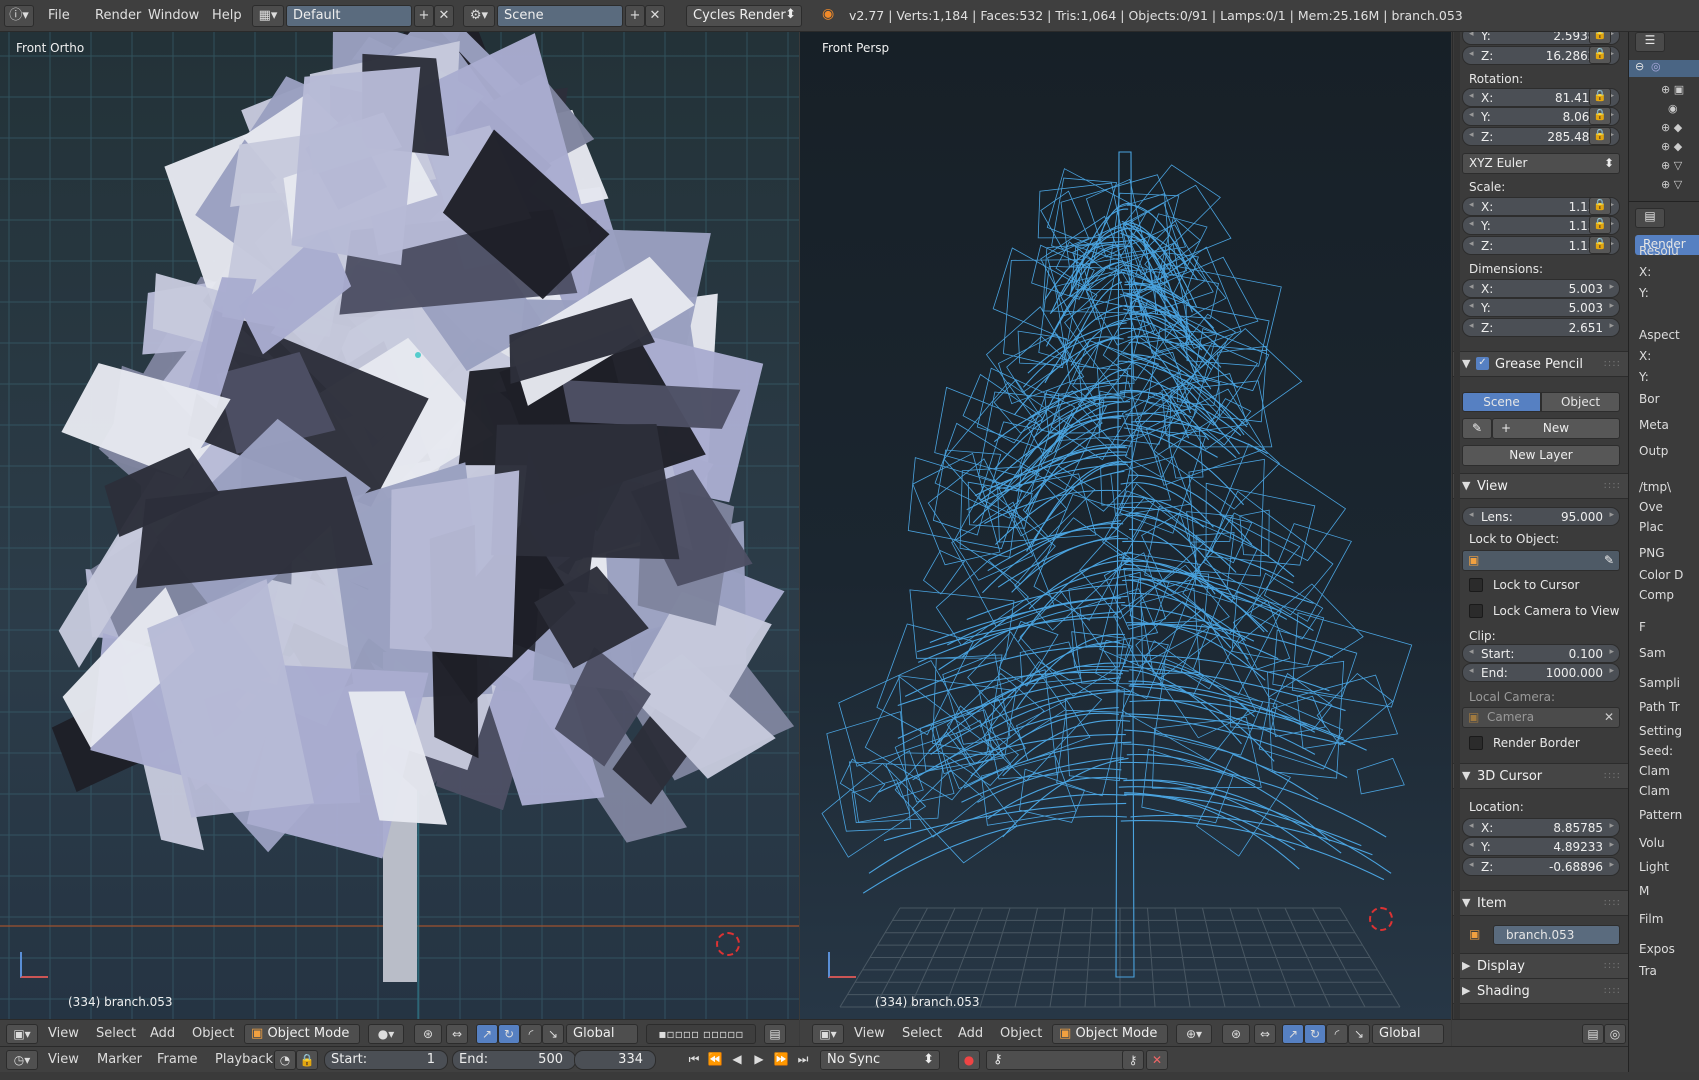  What do you see at coordinates (1556, 428) in the screenshot?
I see `grease-pencil-new-button: + New` at bounding box center [1556, 428].